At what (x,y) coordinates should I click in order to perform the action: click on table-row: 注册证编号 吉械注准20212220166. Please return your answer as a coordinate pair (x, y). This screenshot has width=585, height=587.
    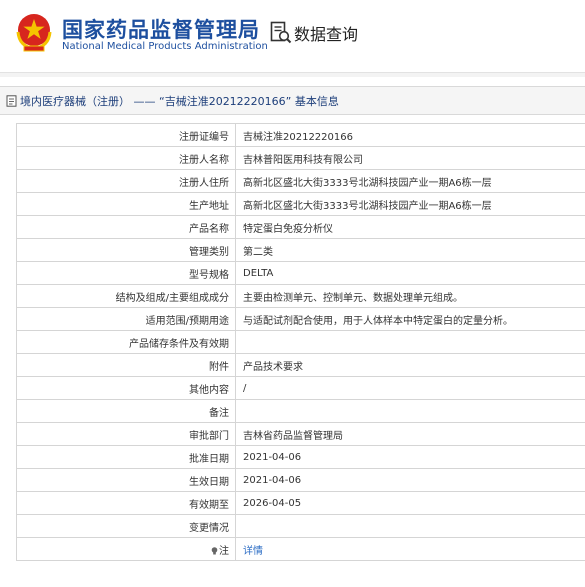
    Looking at the image, I should click on (300, 135).